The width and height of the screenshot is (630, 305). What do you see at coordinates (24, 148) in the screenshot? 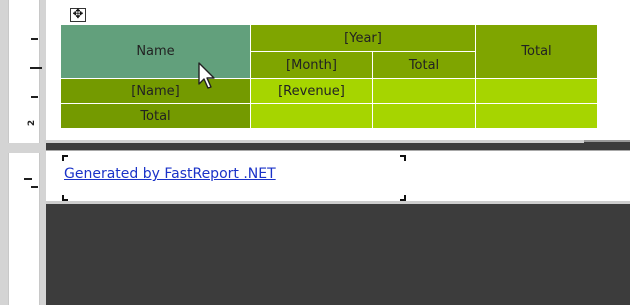
I see `ruler-gap` at bounding box center [24, 148].